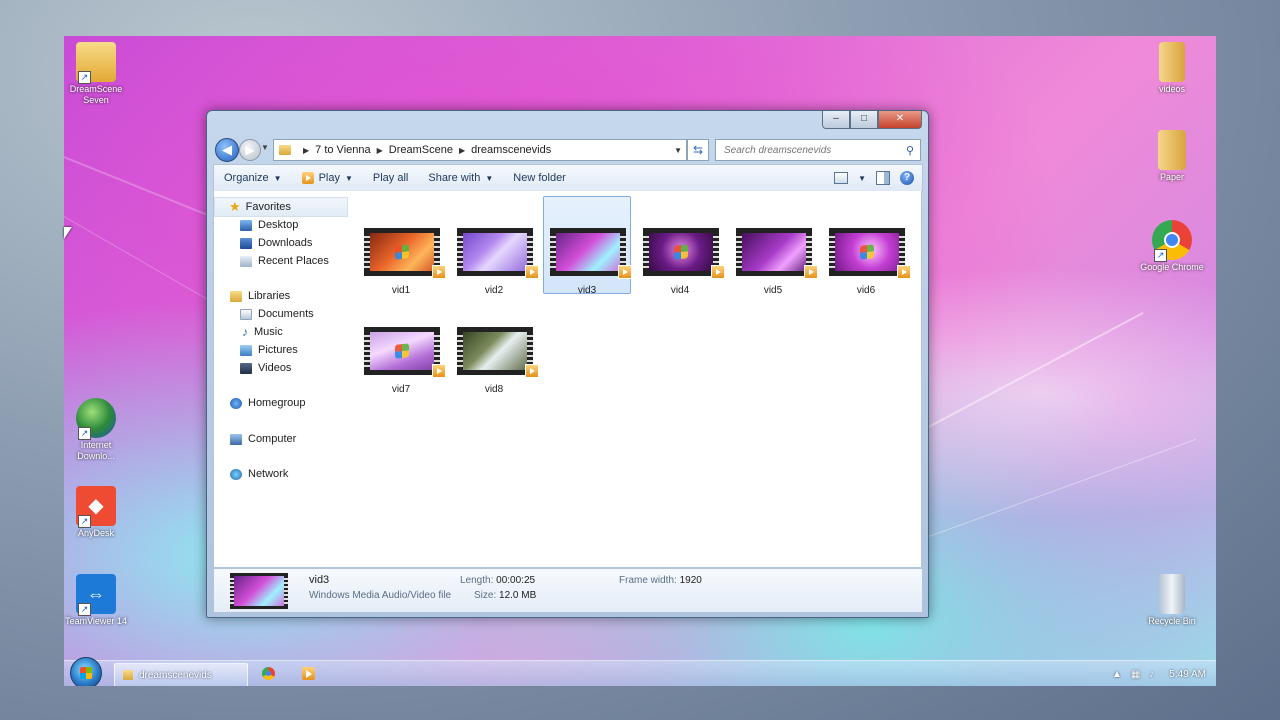 Image resolution: width=1280 pixels, height=720 pixels. Describe the element at coordinates (866, 290) in the screenshot. I see `file-name: vid6` at that location.